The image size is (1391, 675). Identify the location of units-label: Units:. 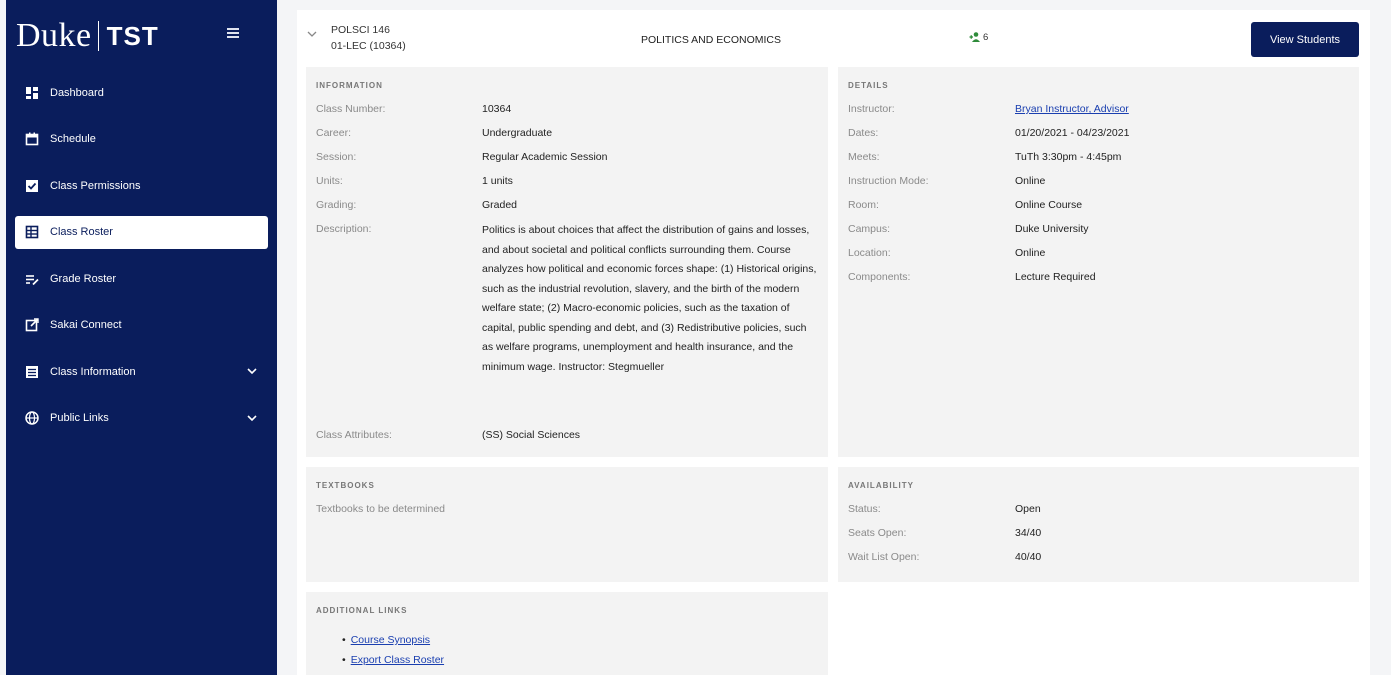
(329, 181).